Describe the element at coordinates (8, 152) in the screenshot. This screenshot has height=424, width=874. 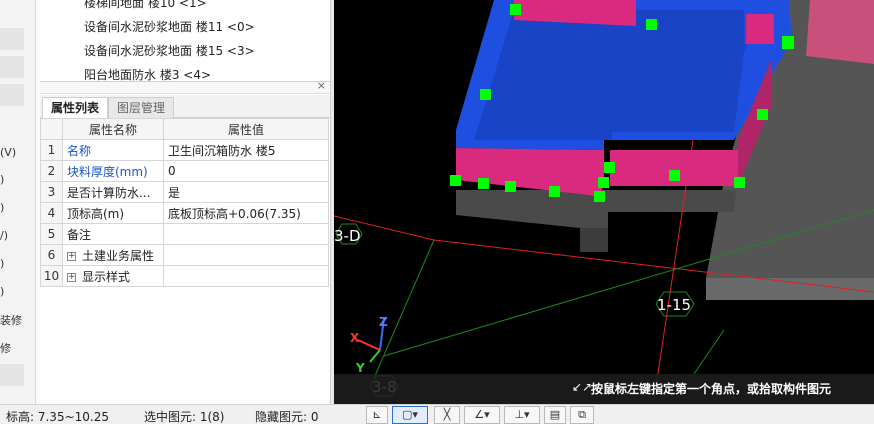
I see `nav-label: (V)` at that location.